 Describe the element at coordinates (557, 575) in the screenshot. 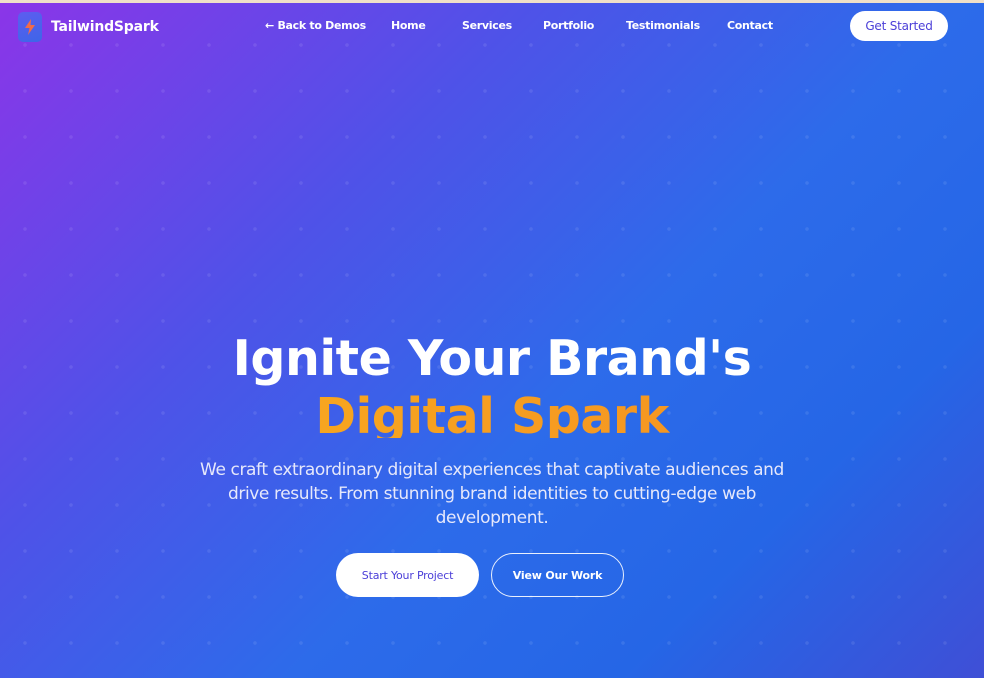

I see `view-our-work-button: View Our Work` at that location.